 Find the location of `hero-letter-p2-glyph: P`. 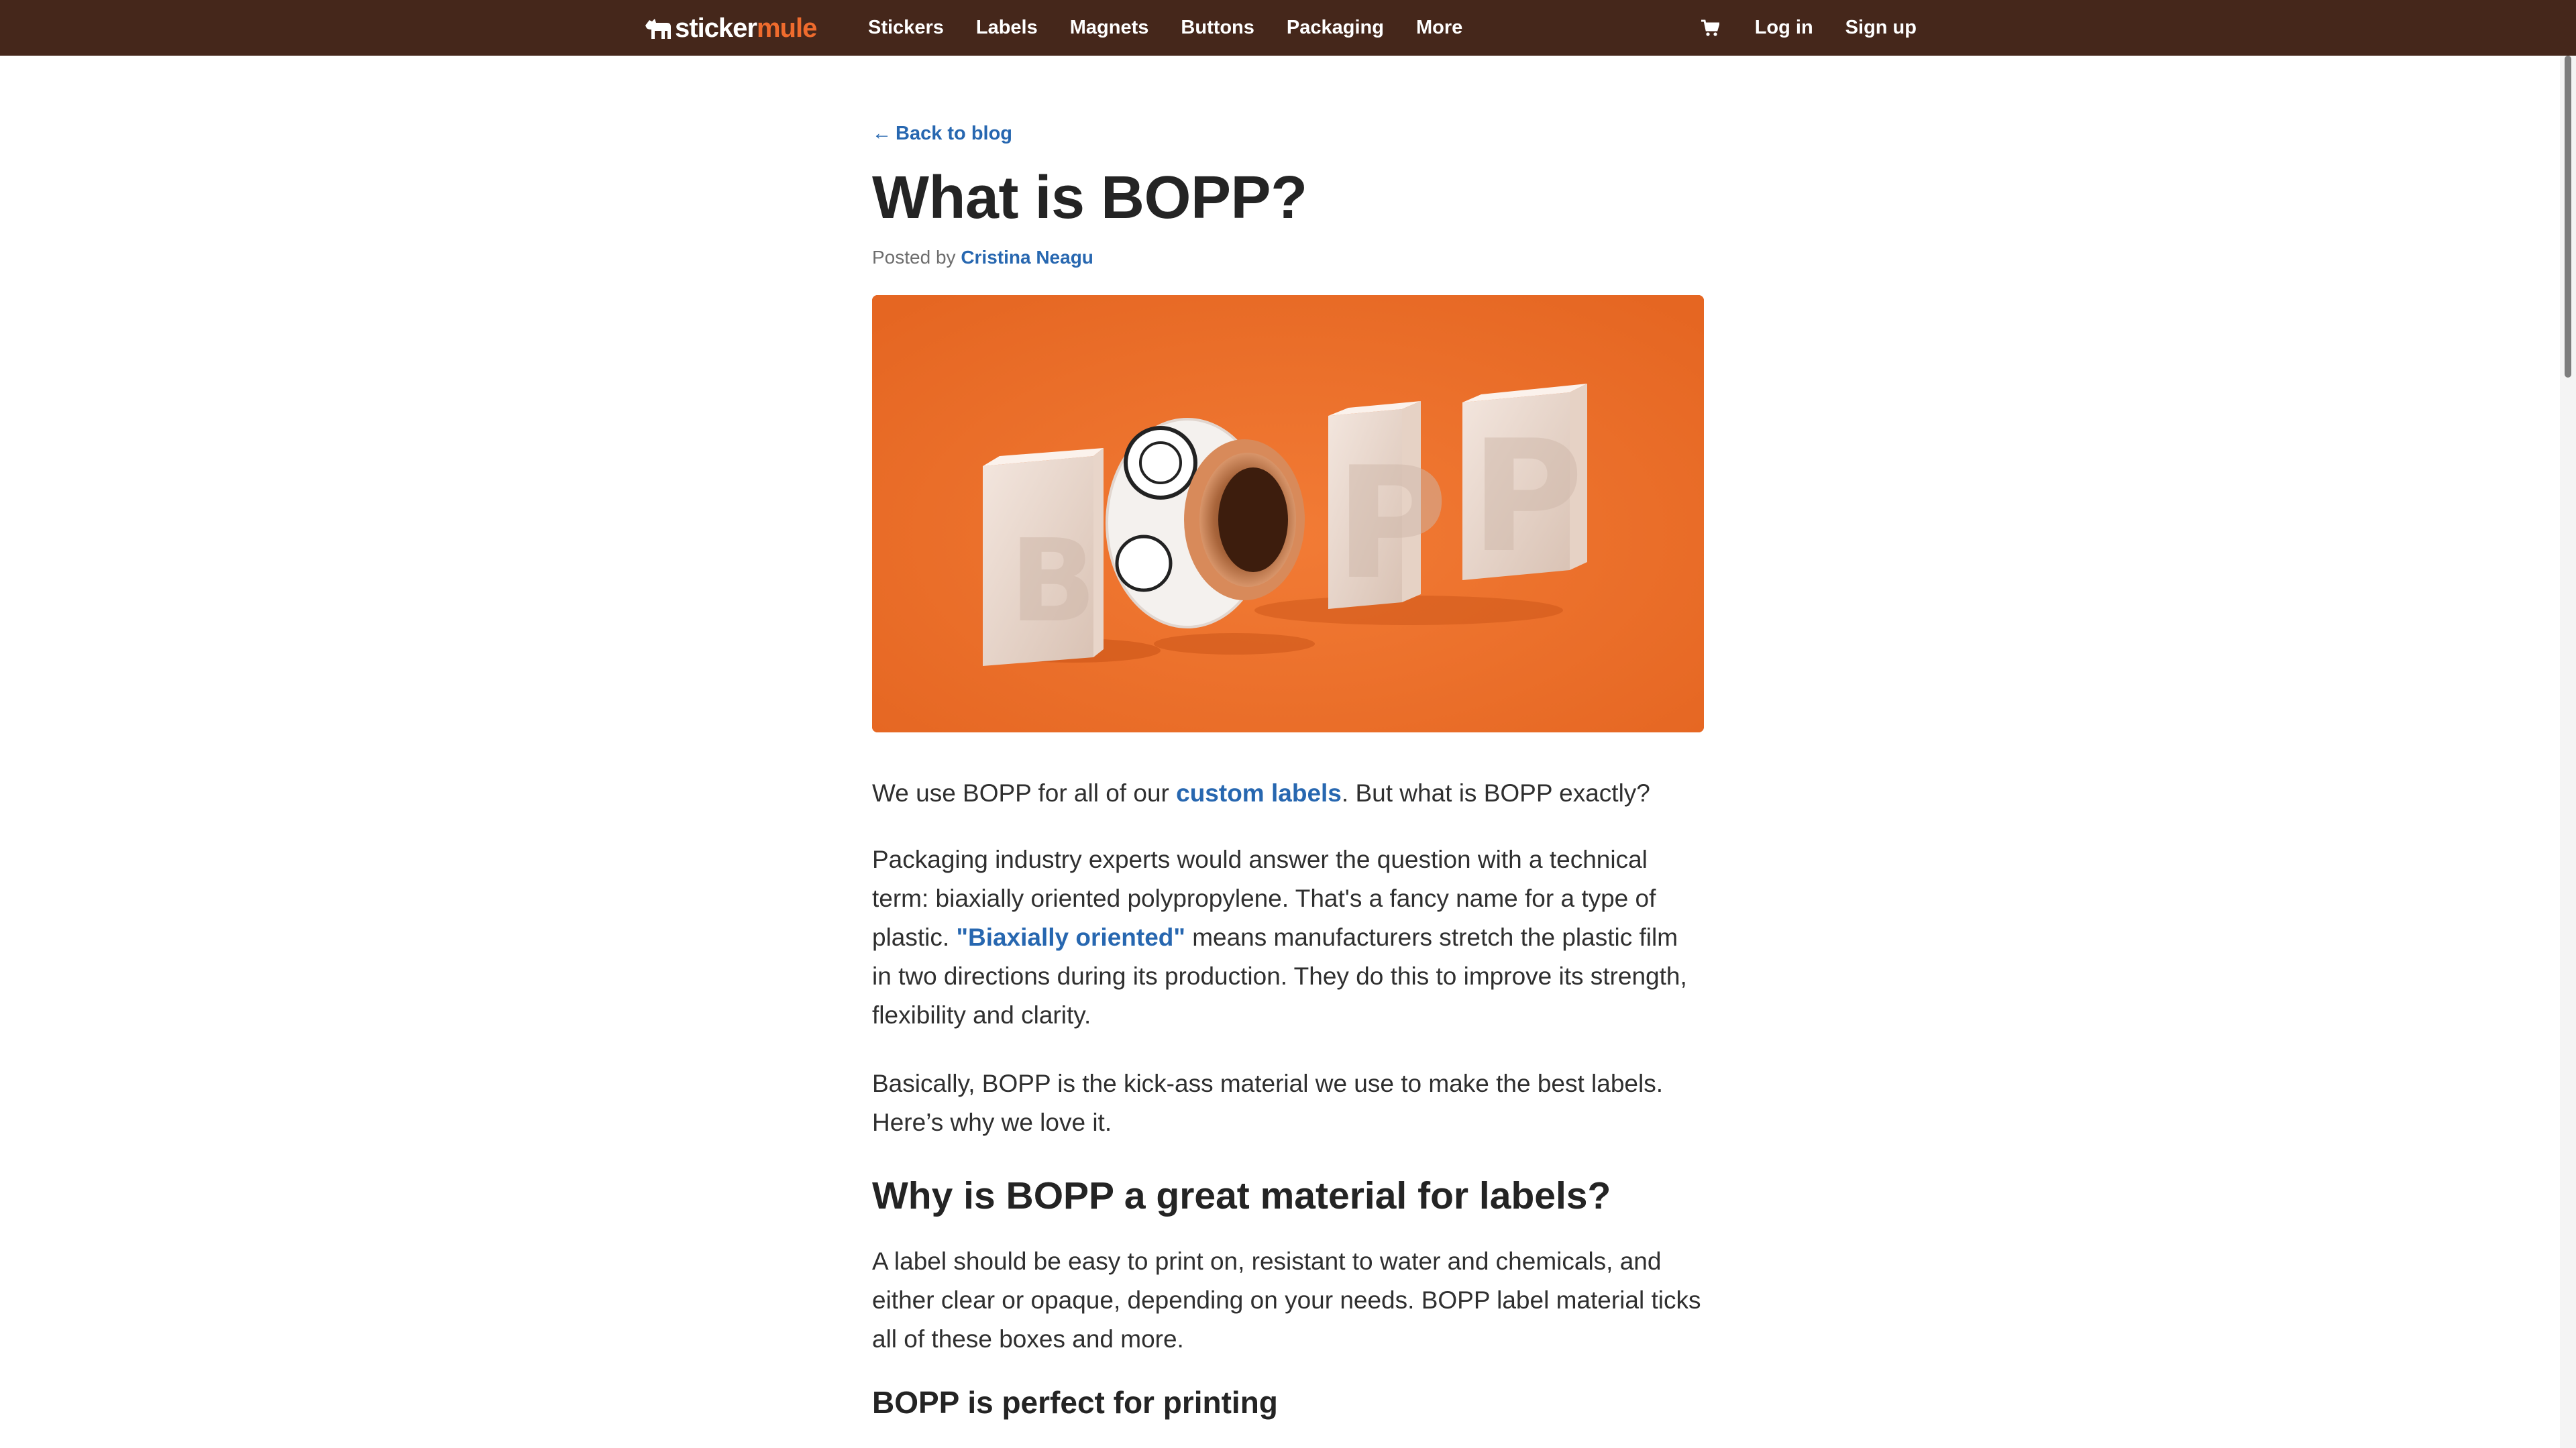

hero-letter-p2-glyph: P is located at coordinates (1527, 497).